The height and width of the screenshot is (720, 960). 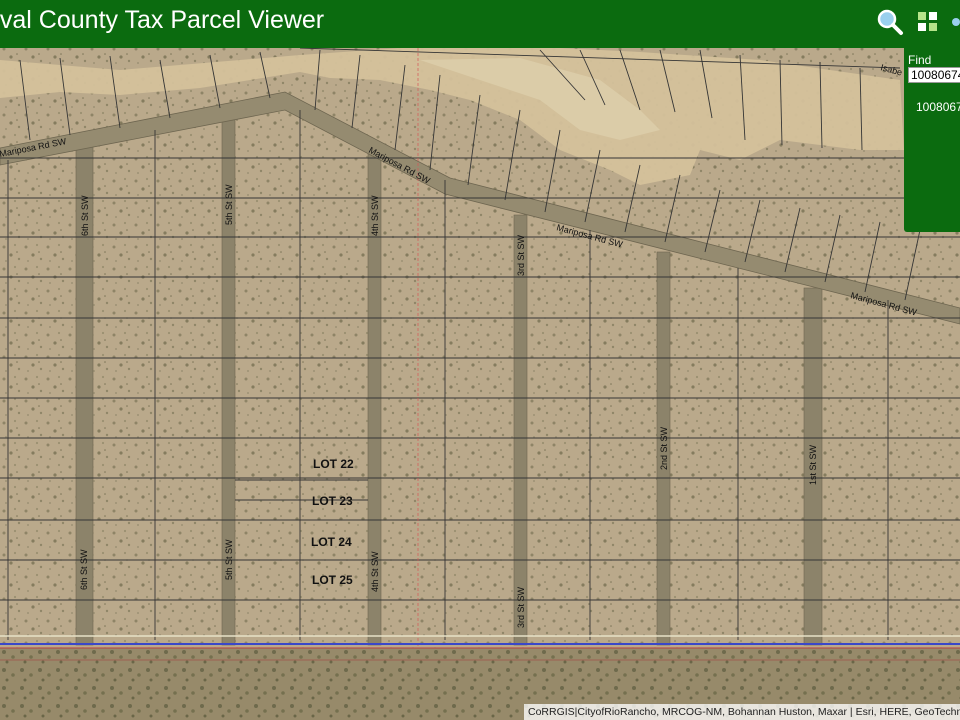 What do you see at coordinates (229, 204) in the screenshot?
I see `street-label-5th-top: 5th St SW` at bounding box center [229, 204].